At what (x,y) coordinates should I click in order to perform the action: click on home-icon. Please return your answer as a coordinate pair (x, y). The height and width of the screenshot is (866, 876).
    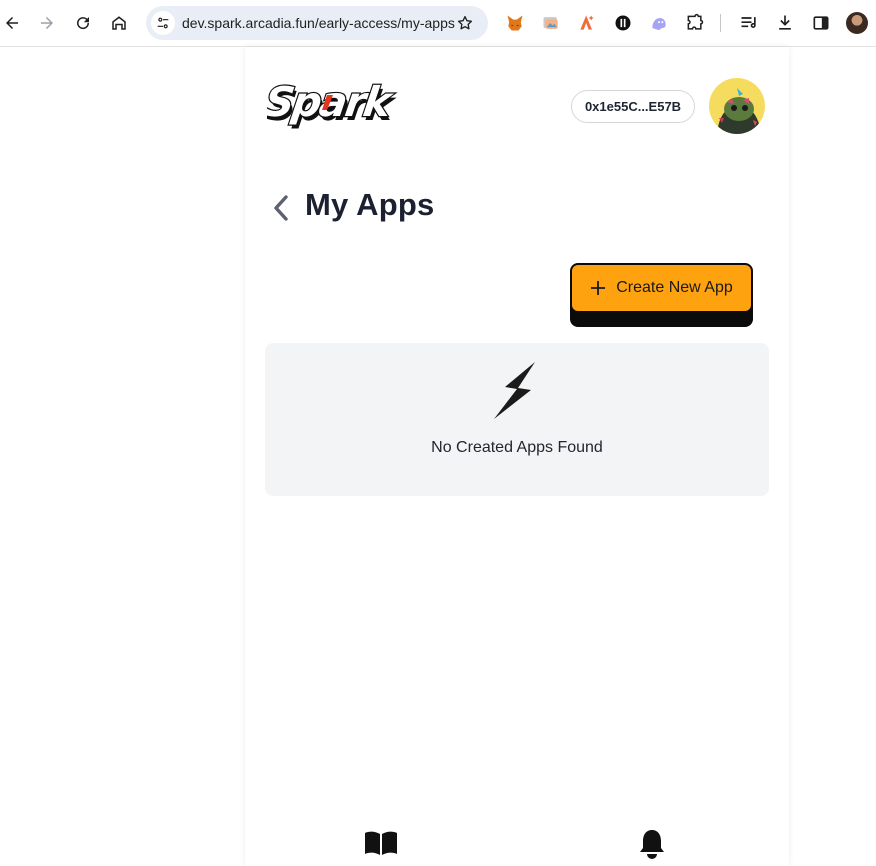
    Looking at the image, I should click on (119, 23).